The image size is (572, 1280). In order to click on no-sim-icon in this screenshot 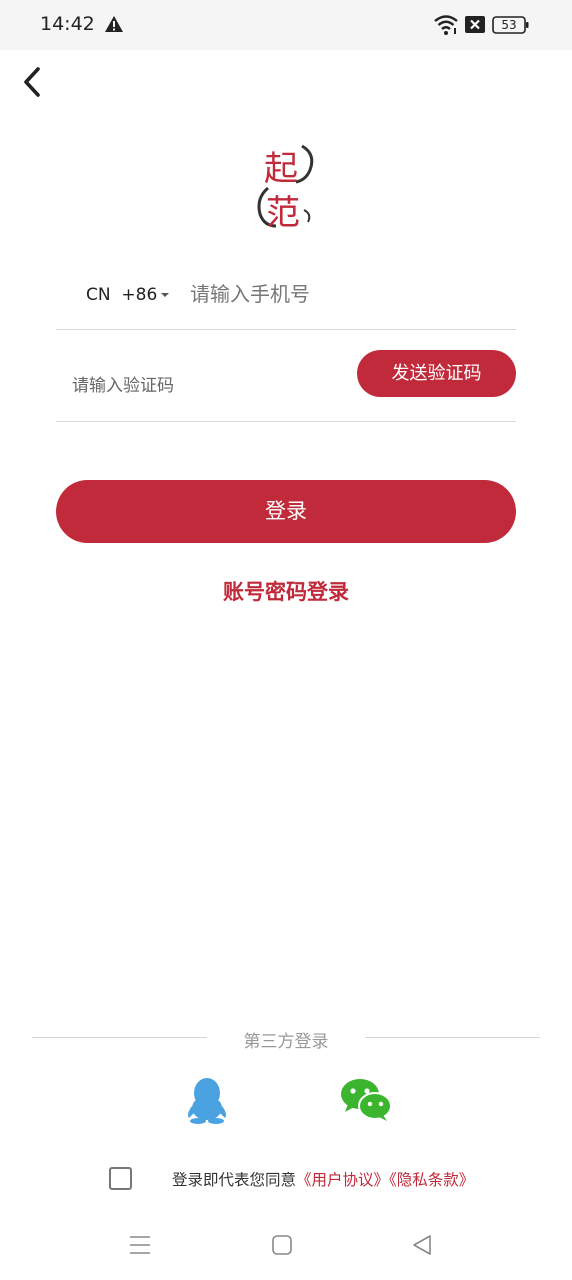, I will do `click(475, 24)`.